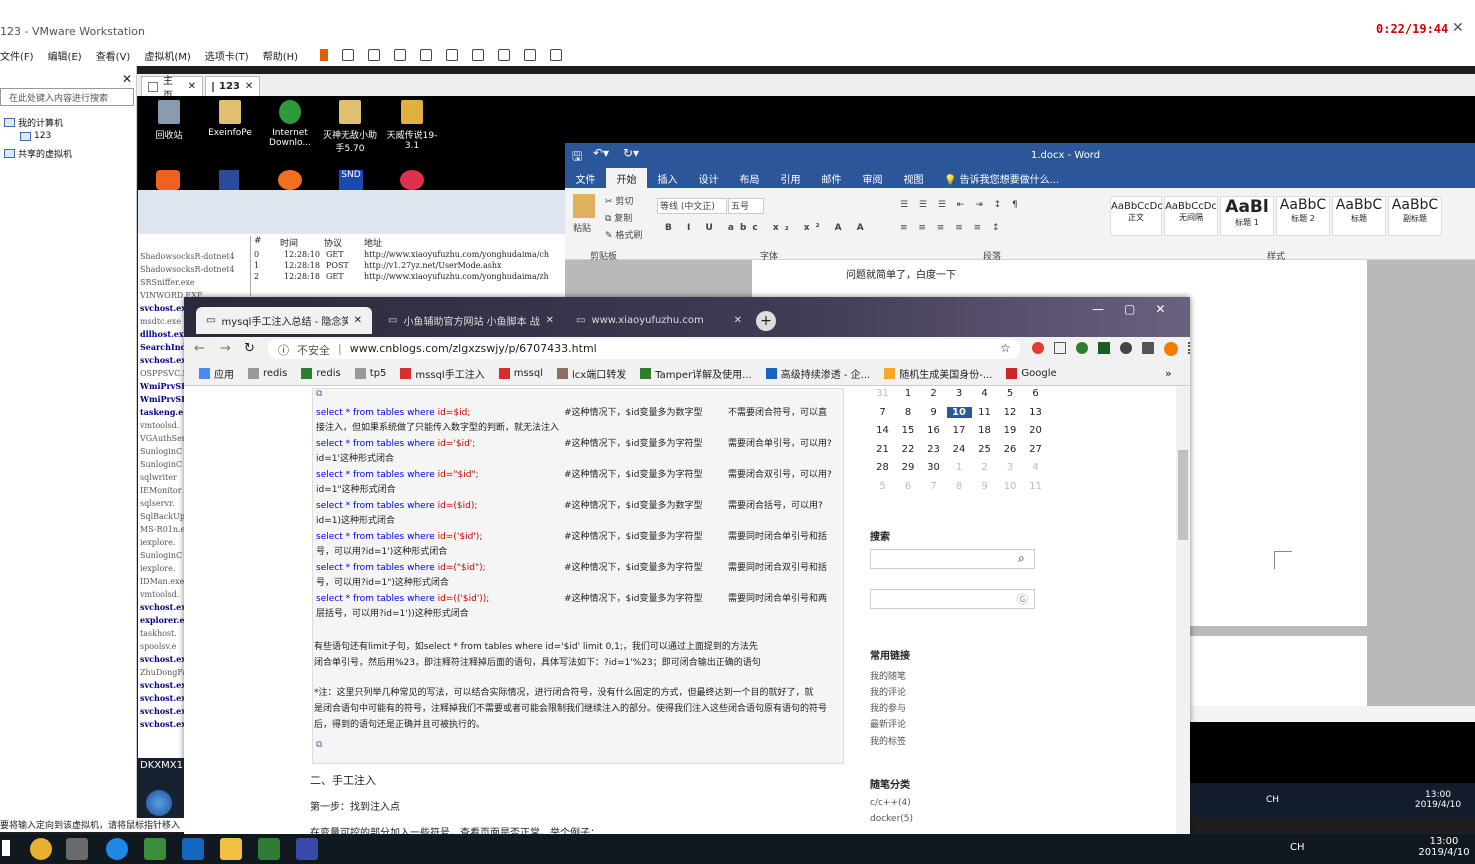 Image resolution: width=1475 pixels, height=864 pixels. What do you see at coordinates (35, 136) in the screenshot?
I see `tree-vm-123: 123` at bounding box center [35, 136].